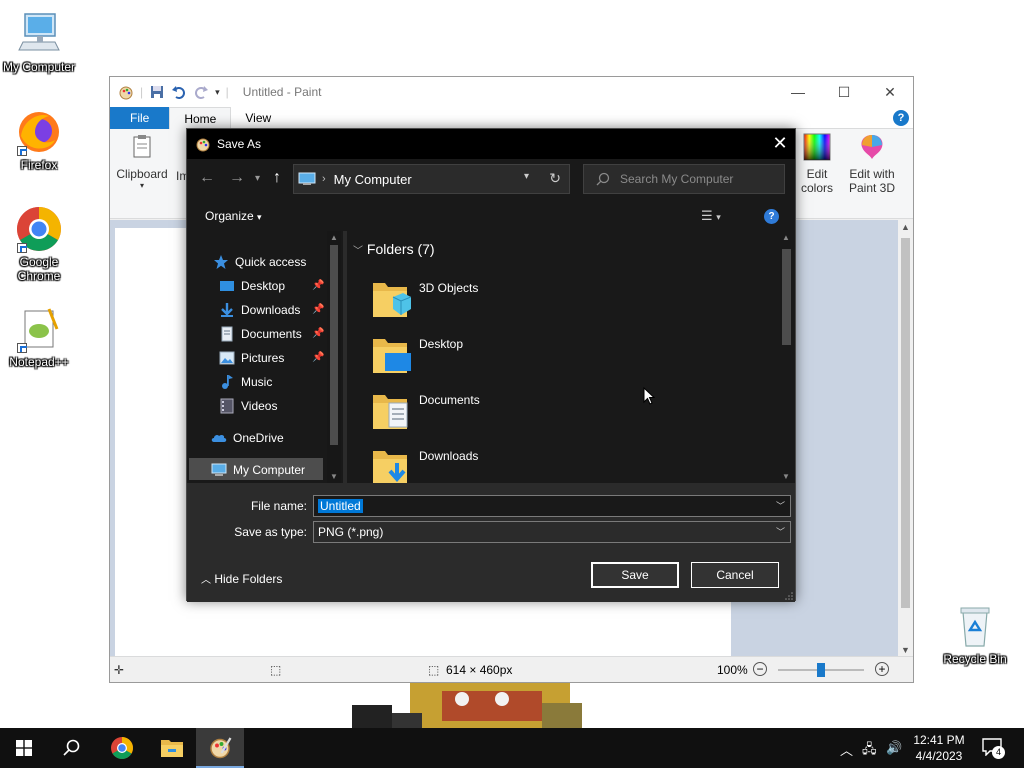 Image resolution: width=1024 pixels, height=768 pixels. What do you see at coordinates (277, 178) in the screenshot?
I see `up-arrow-icon: ↑` at bounding box center [277, 178].